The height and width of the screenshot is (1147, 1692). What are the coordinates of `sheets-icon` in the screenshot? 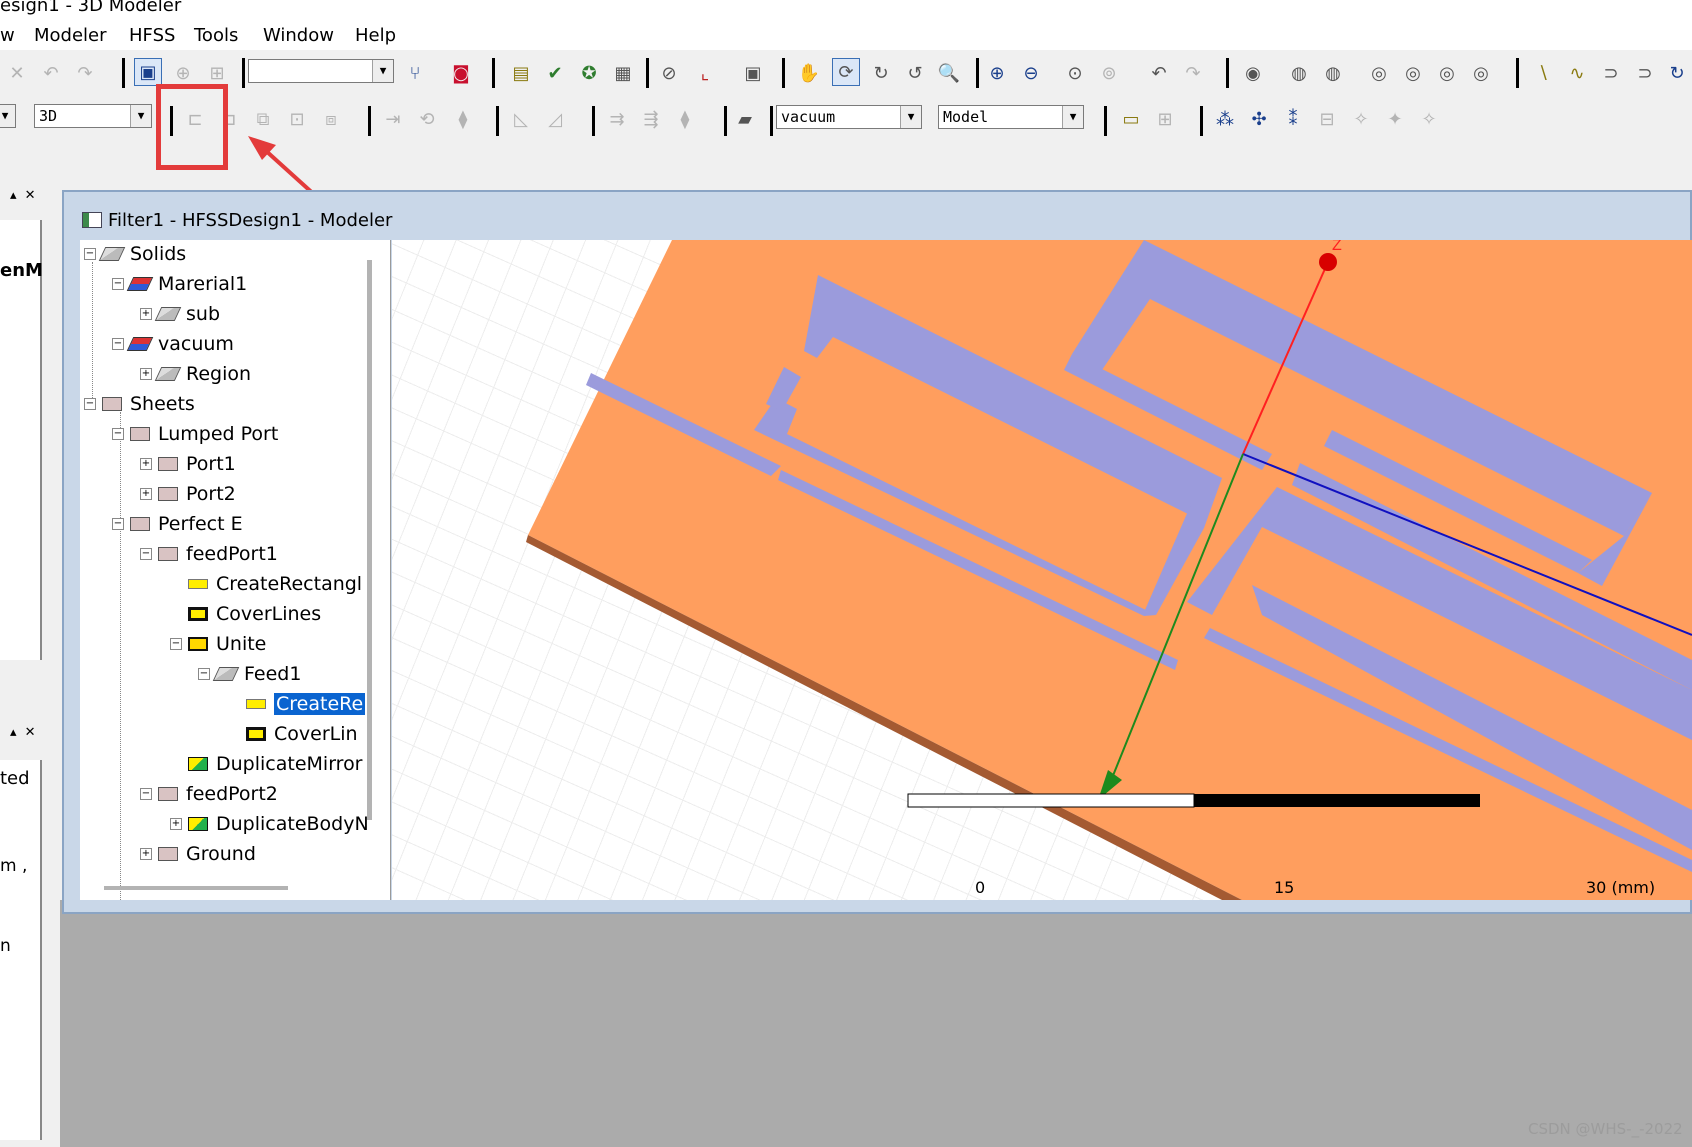 It's located at (112, 404).